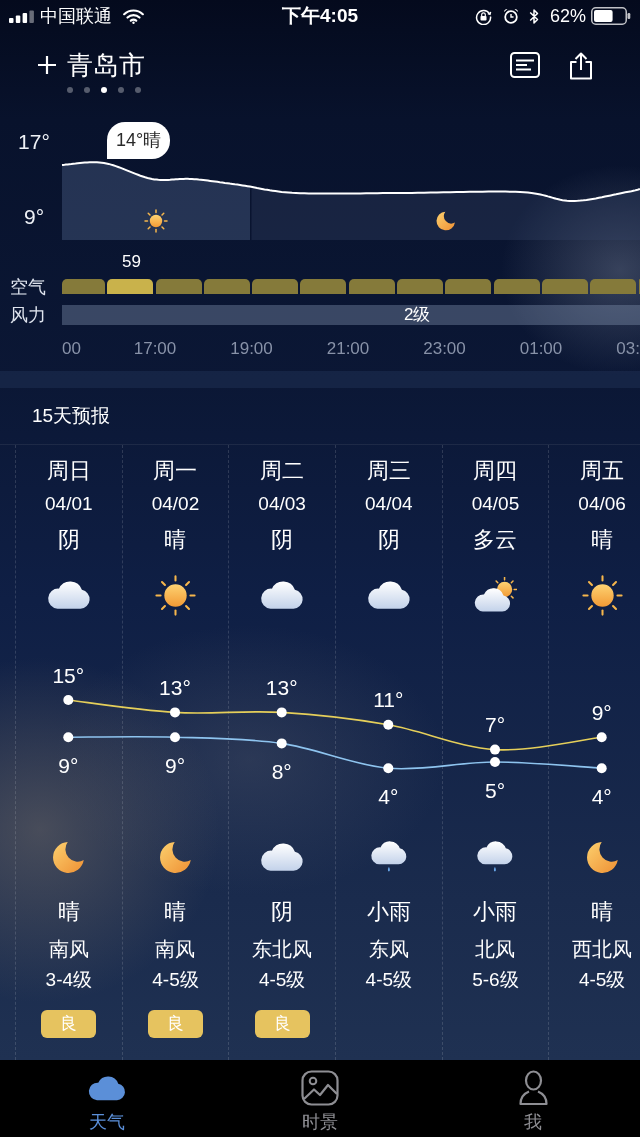 This screenshot has height=1137, width=640. Describe the element at coordinates (602, 504) in the screenshot. I see `date-label: 04/06` at that location.